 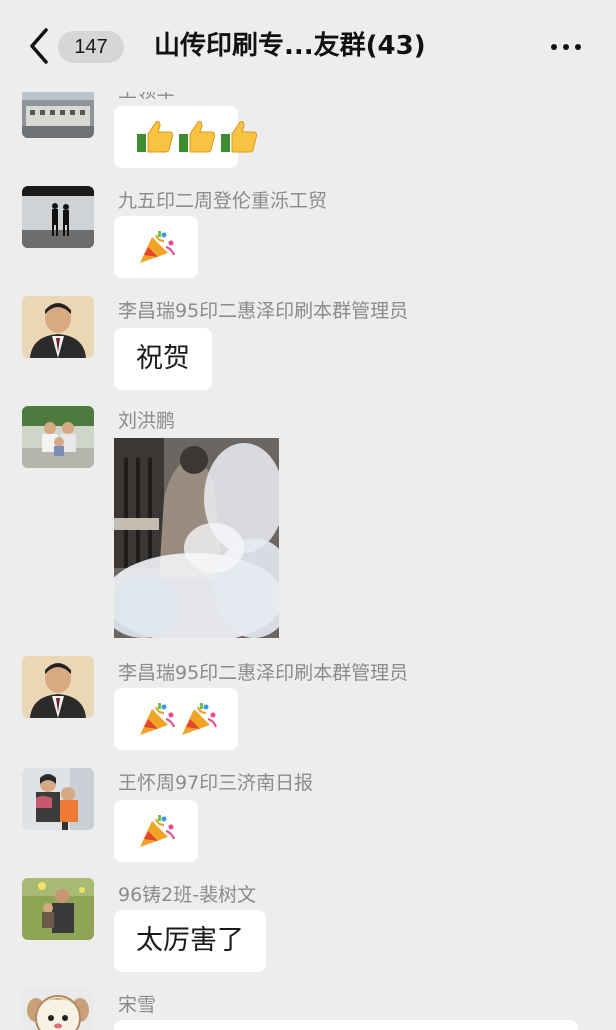 I want to click on sender-name: 刘洪鹏, so click(x=147, y=421).